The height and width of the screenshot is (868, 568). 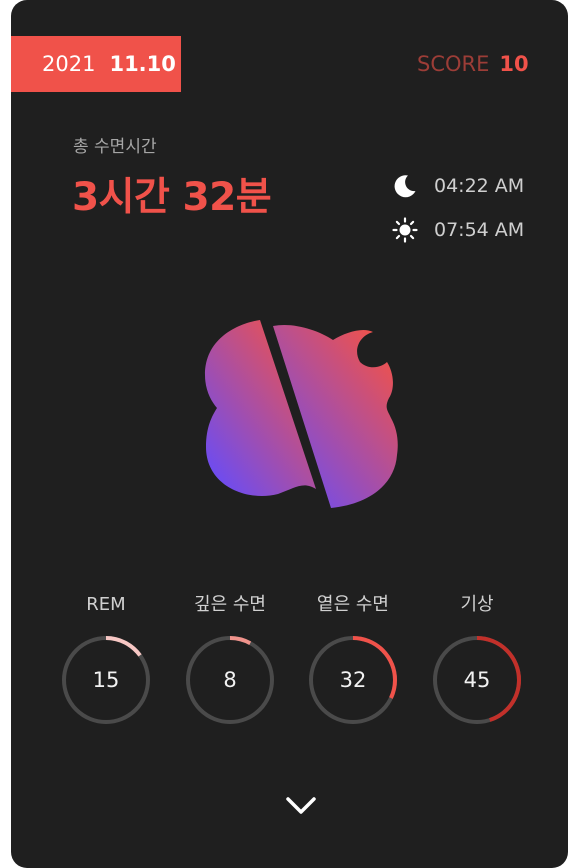 I want to click on sun-icon, so click(x=405, y=230).